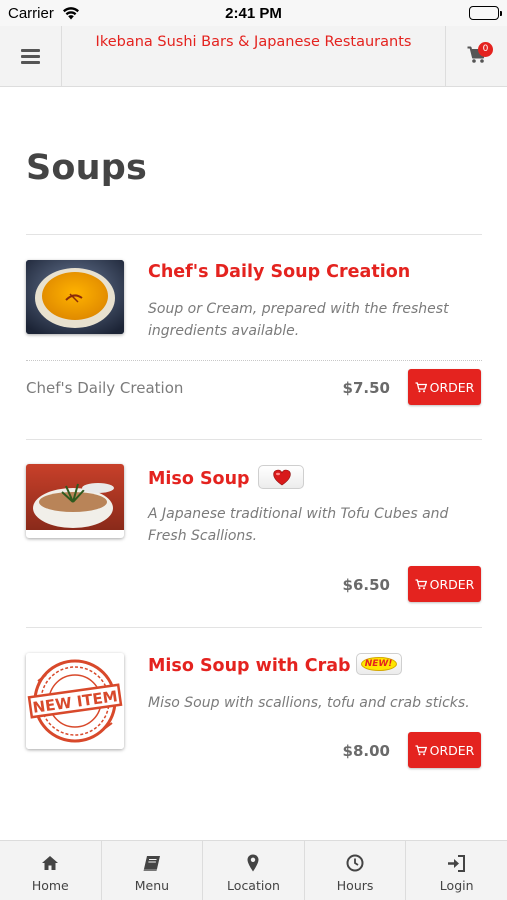  I want to click on tab-home: Home, so click(51, 870).